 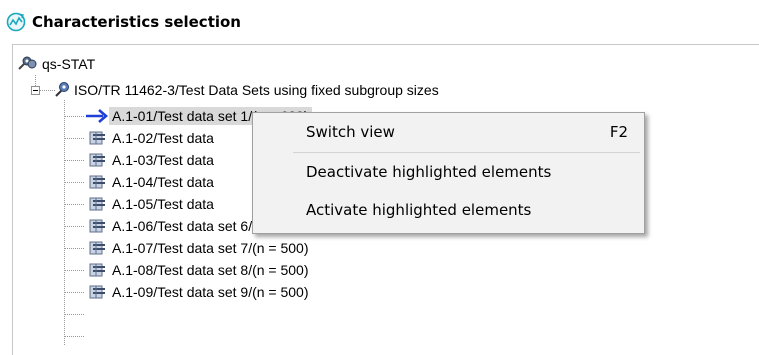 What do you see at coordinates (35, 90) in the screenshot?
I see `collapse-toggle` at bounding box center [35, 90].